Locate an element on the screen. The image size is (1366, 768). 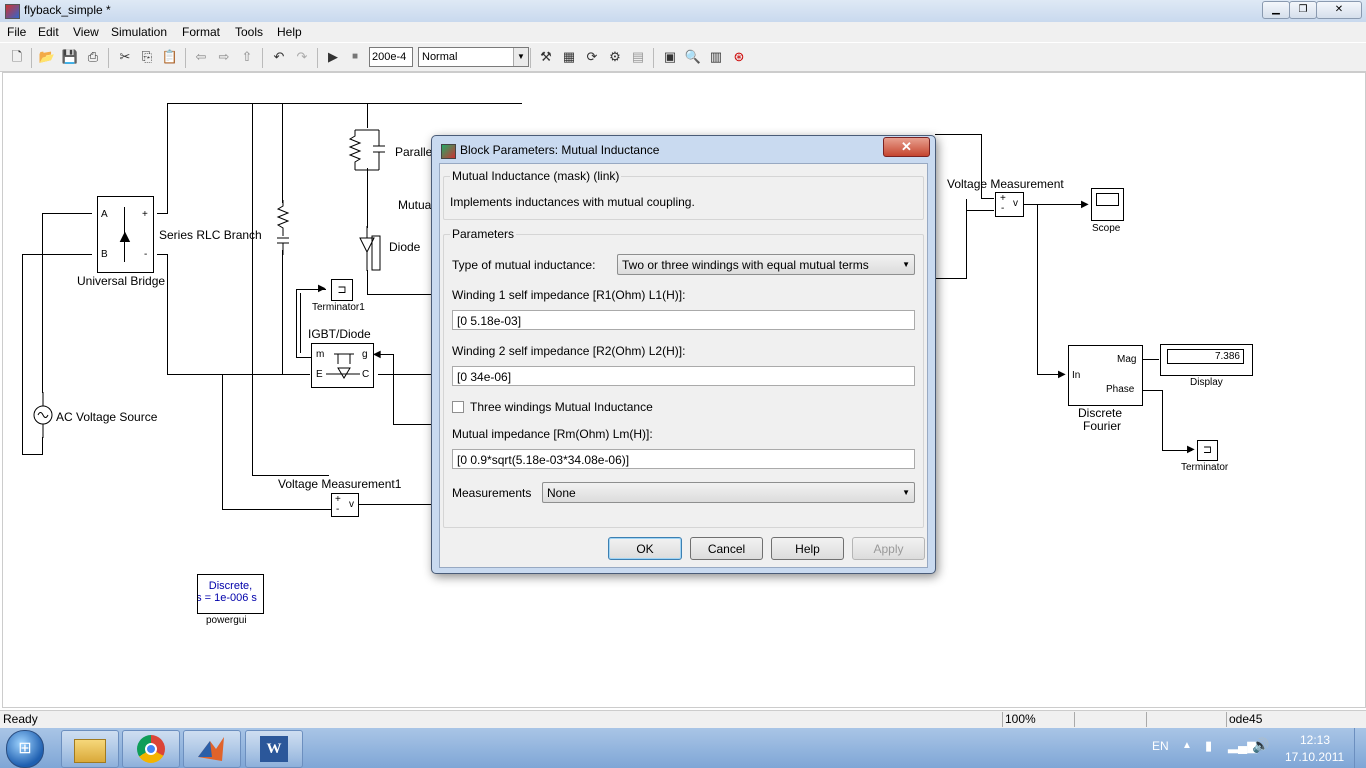
chrome-taskbar-item is located at coordinates (151, 749).